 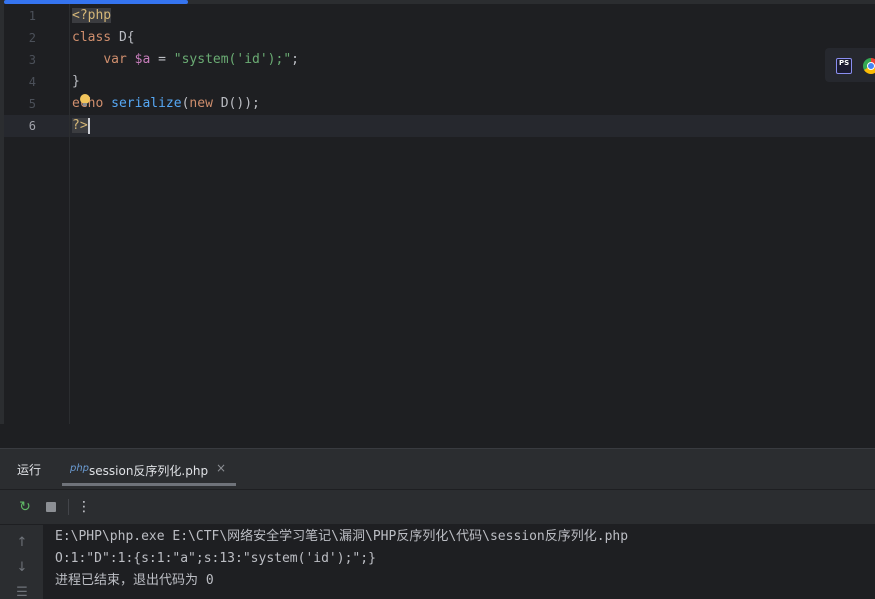 I want to click on arrow-down-icon: ↓, so click(x=22, y=568).